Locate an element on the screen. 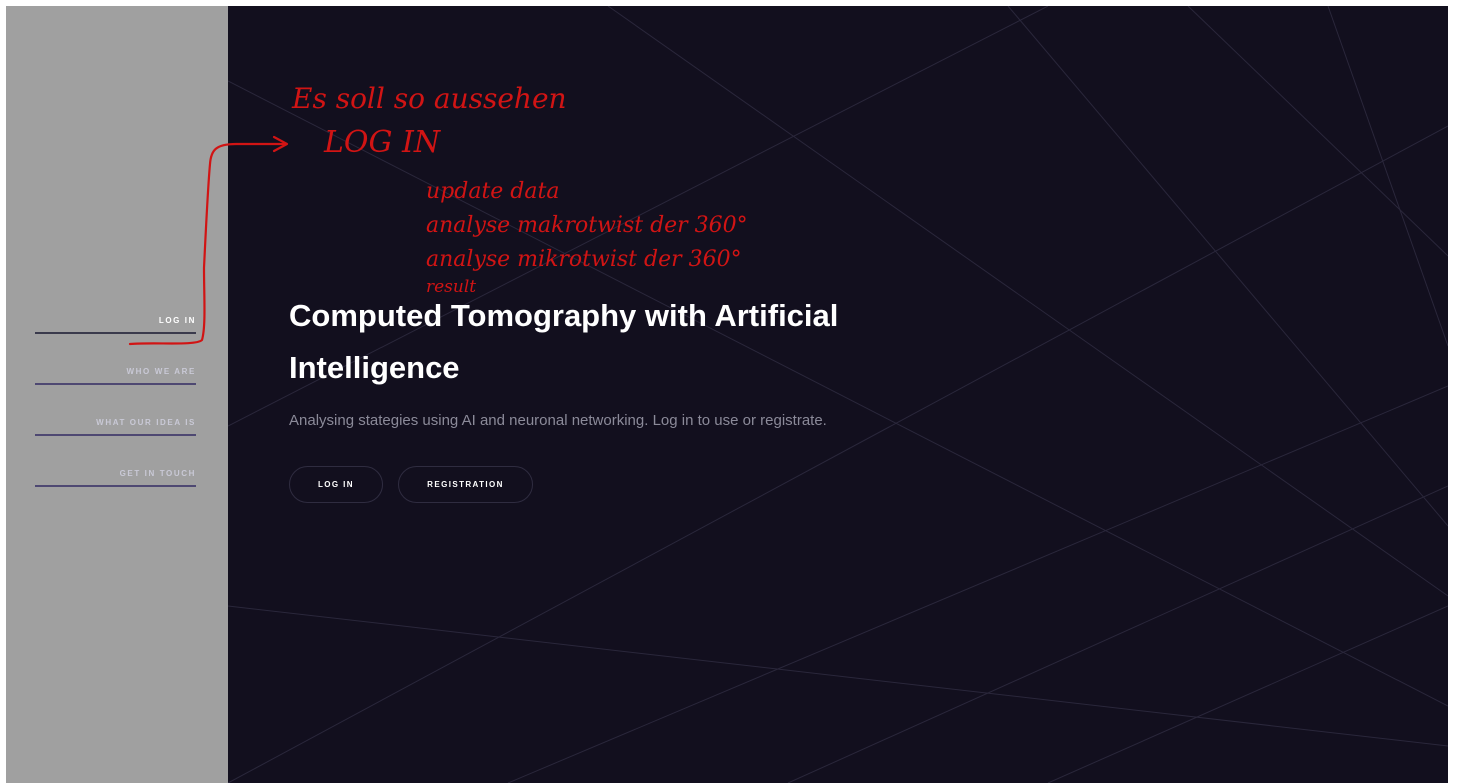  sidebar-item-what-our-idea-is: WHAT OUR IDEA IS is located at coordinates (115, 425).